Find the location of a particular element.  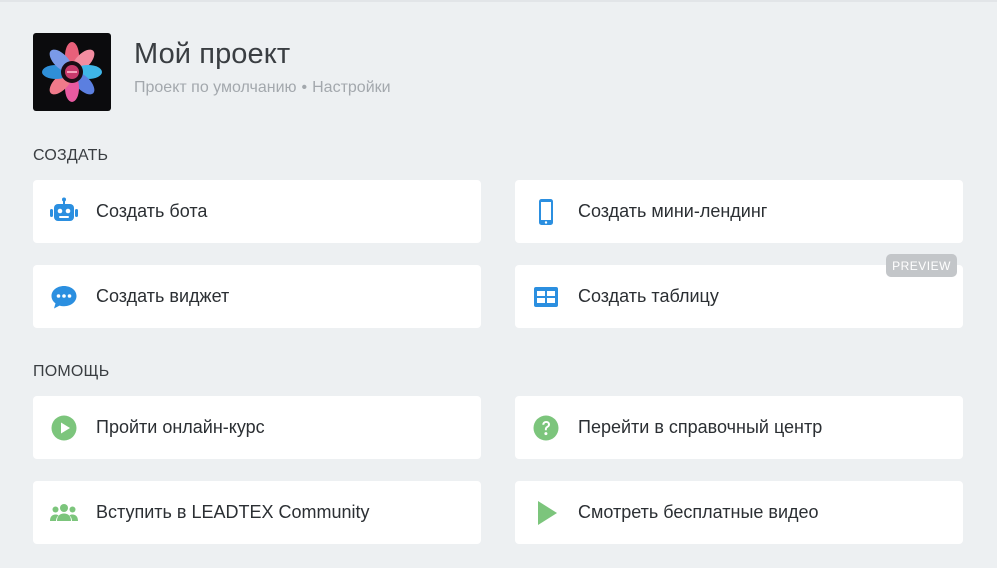

section-title-help: ПОМОЩЬ is located at coordinates (71, 371).